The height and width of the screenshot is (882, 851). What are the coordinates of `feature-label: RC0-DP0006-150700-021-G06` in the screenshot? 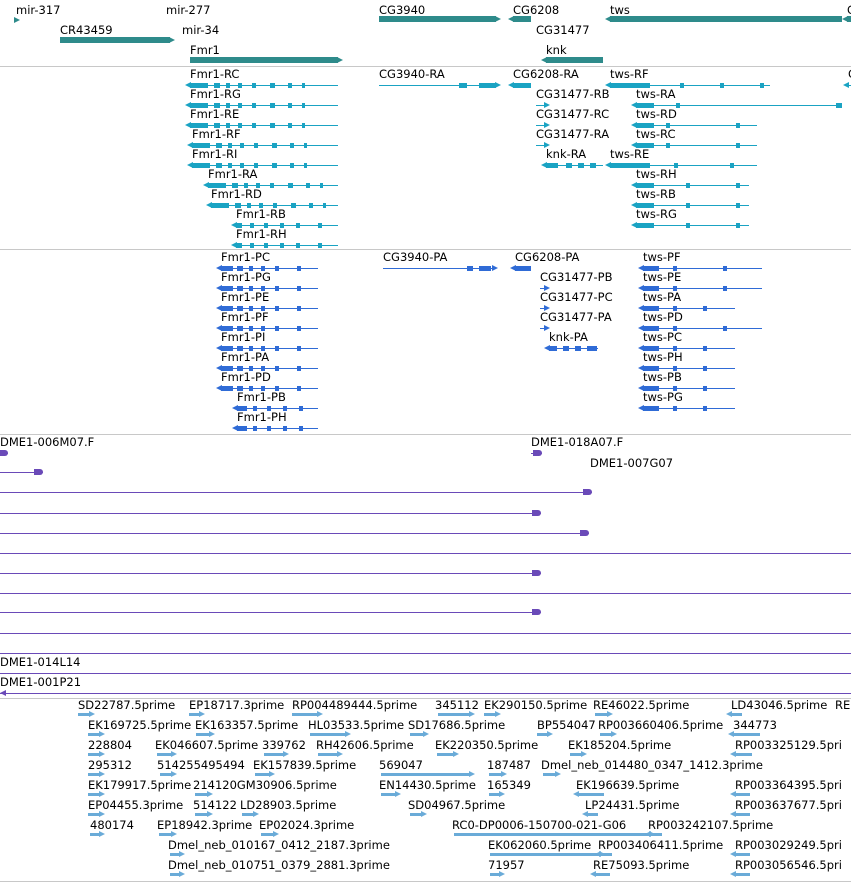 It's located at (539, 825).